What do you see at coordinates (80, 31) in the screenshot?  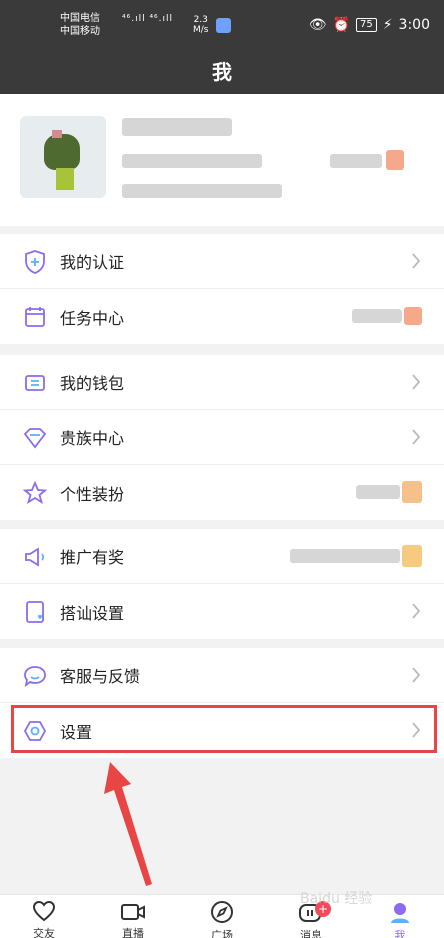 I see `carrier-2: 中国移动` at bounding box center [80, 31].